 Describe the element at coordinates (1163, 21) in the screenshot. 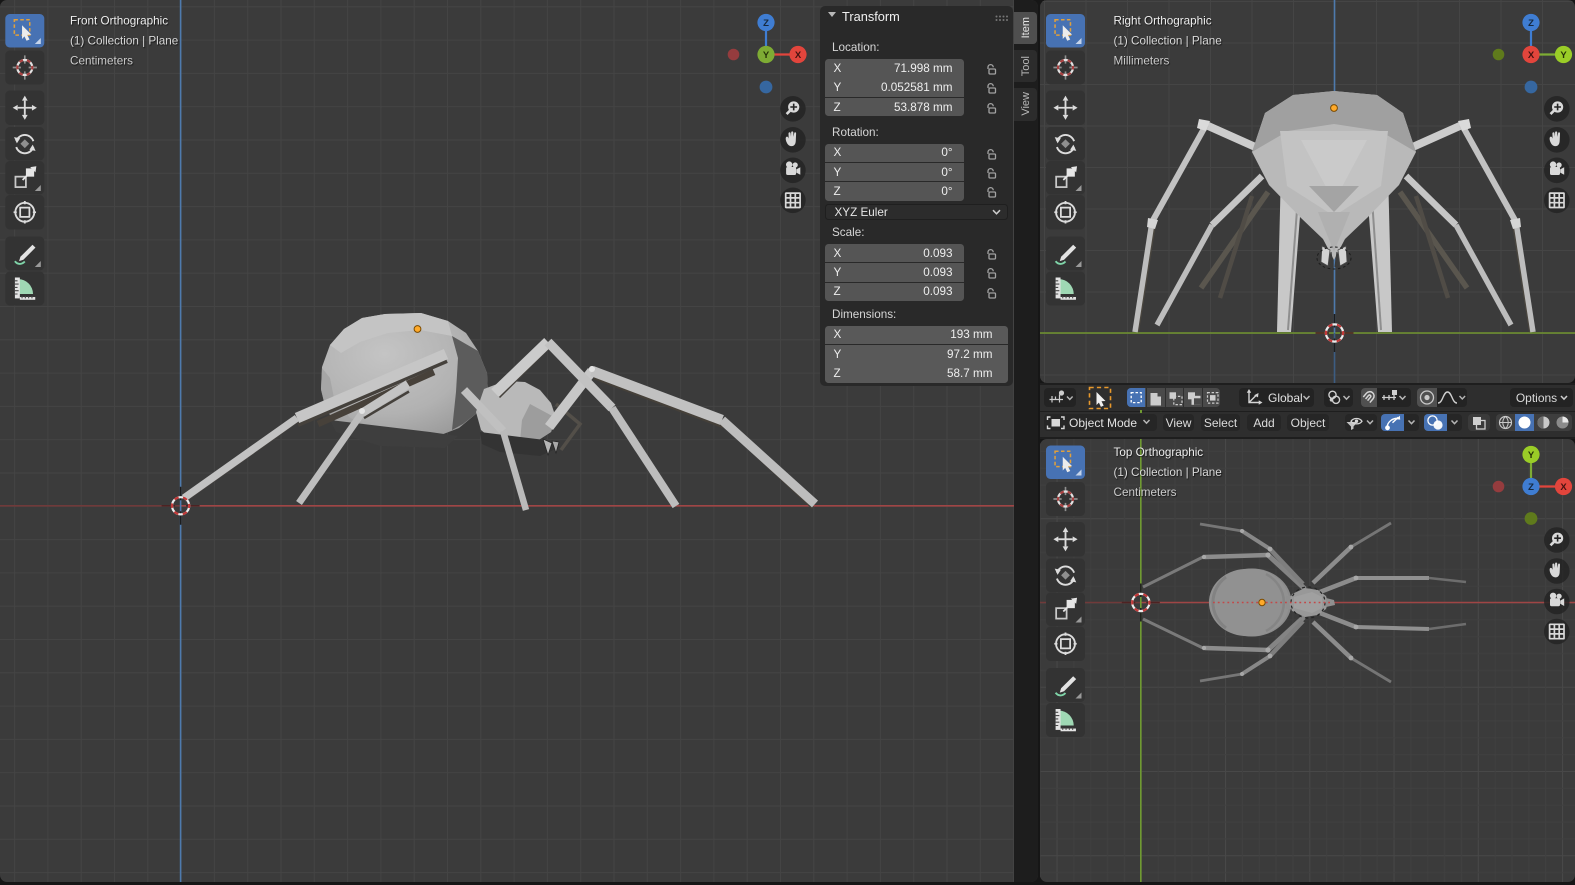

I see `svg-text: Right Orthographic` at that location.